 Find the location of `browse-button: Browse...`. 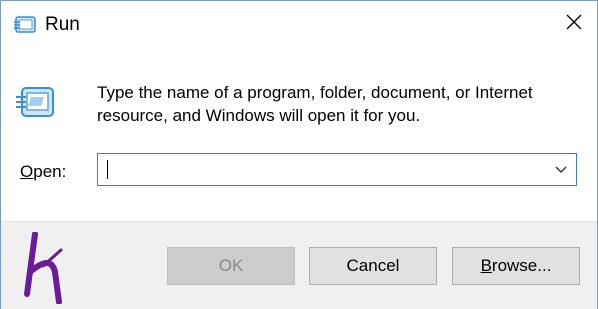

browse-button: Browse... is located at coordinates (516, 266).